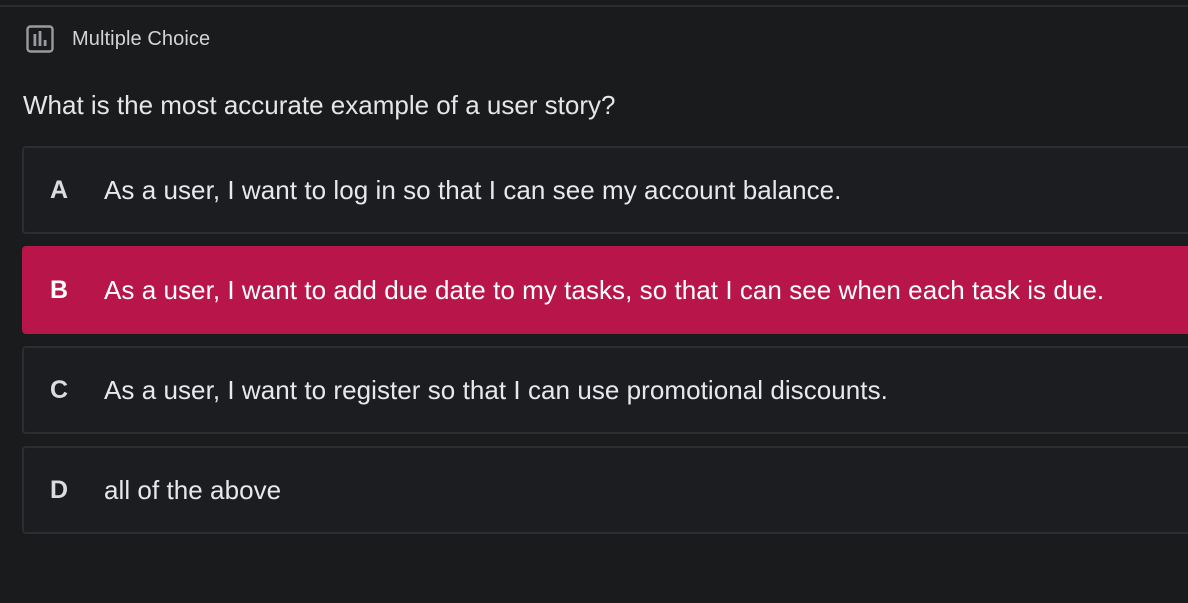 The image size is (1188, 603). What do you see at coordinates (40, 39) in the screenshot?
I see `poll-chart-icon` at bounding box center [40, 39].